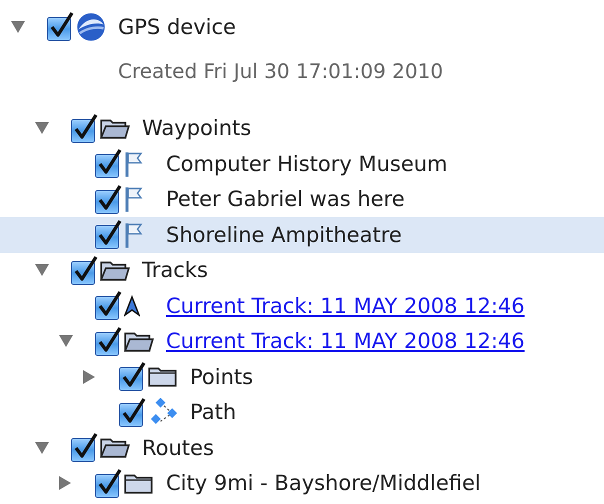  Describe the element at coordinates (323, 483) in the screenshot. I see `item-label: City 9mi - Bayshore/Middlefiel` at that location.